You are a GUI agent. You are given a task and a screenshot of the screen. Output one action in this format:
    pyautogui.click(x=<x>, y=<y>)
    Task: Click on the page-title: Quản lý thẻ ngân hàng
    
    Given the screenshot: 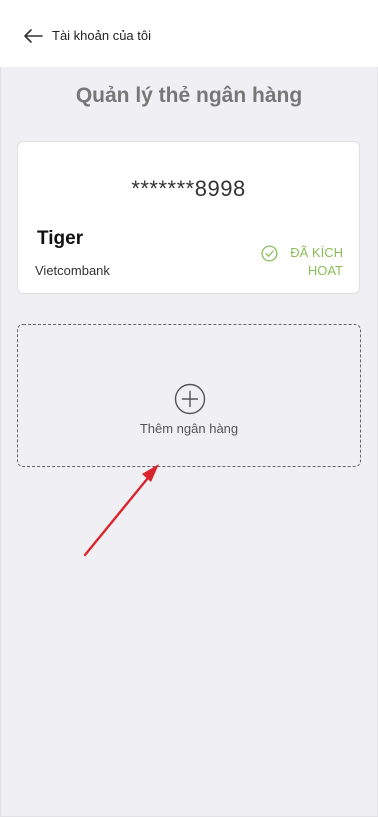 What is the action you would take?
    pyautogui.click(x=189, y=95)
    